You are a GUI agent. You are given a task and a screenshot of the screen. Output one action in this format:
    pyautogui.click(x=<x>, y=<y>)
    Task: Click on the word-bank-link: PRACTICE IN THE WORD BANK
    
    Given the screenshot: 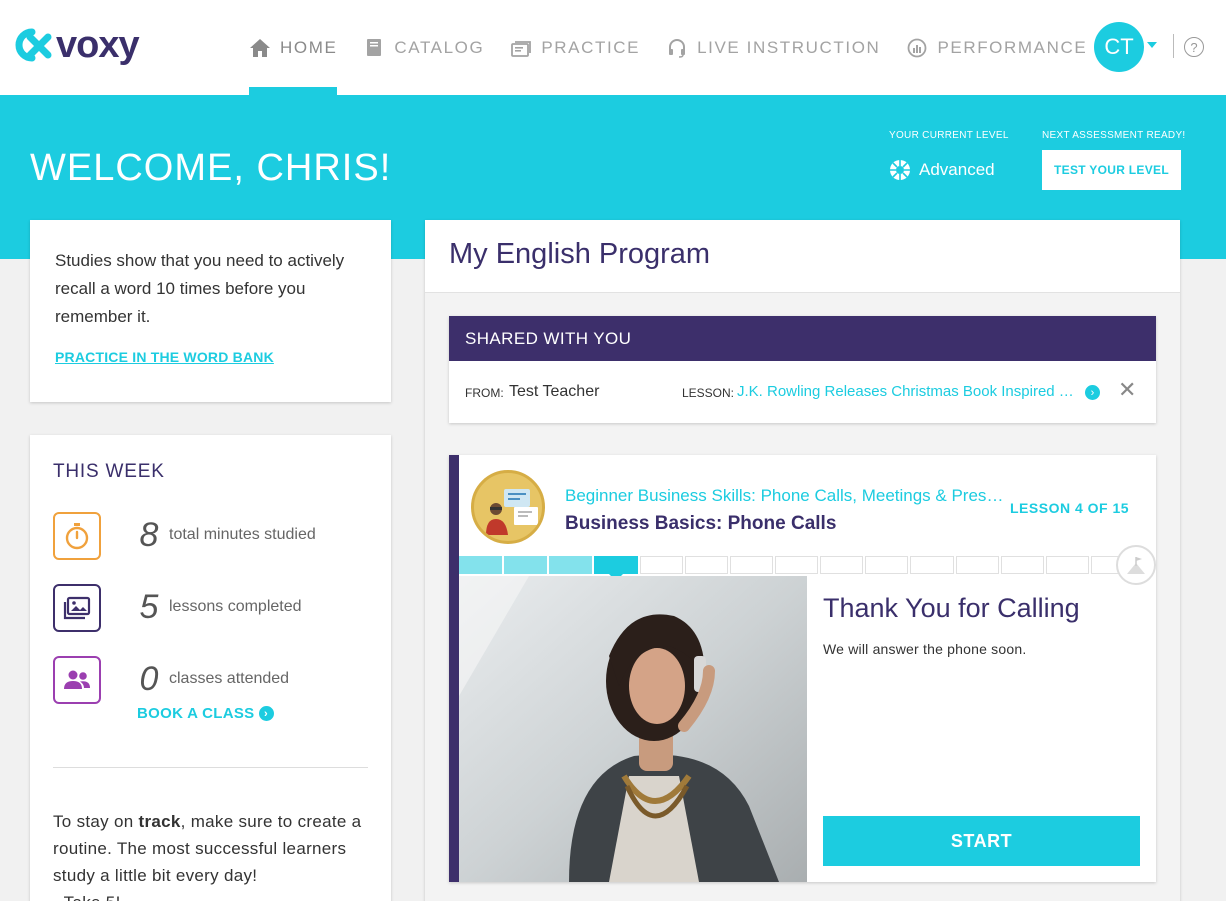 What is the action you would take?
    pyautogui.click(x=164, y=357)
    